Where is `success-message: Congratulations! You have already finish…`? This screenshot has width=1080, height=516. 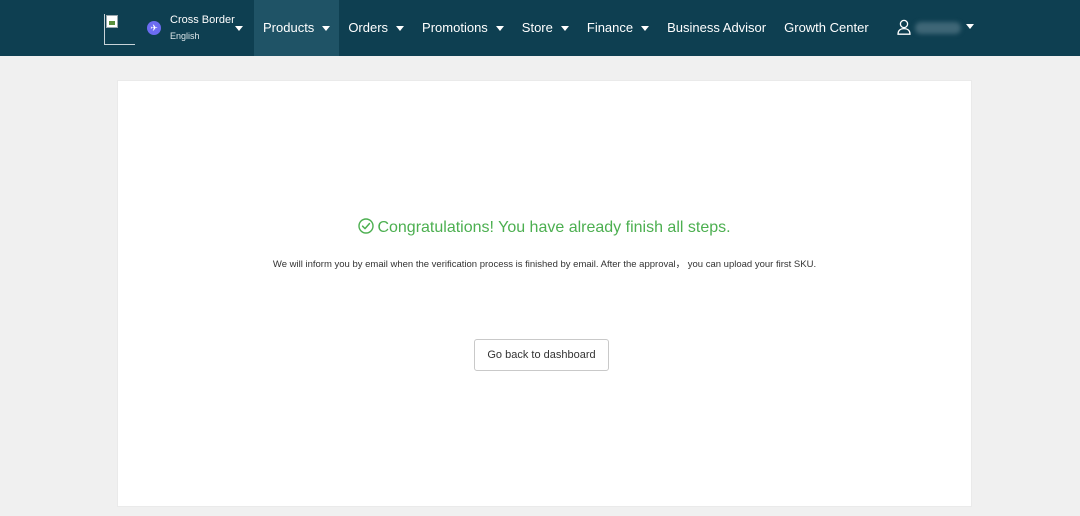
success-message: Congratulations! You have already finish… is located at coordinates (544, 227).